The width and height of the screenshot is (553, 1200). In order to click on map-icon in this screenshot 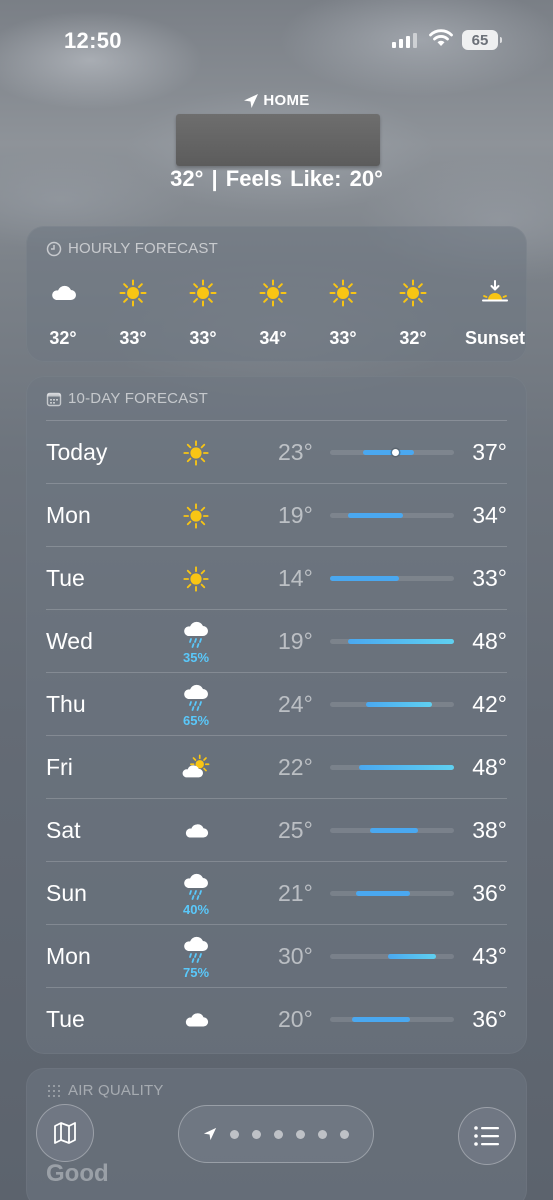, I will do `click(65, 1133)`.